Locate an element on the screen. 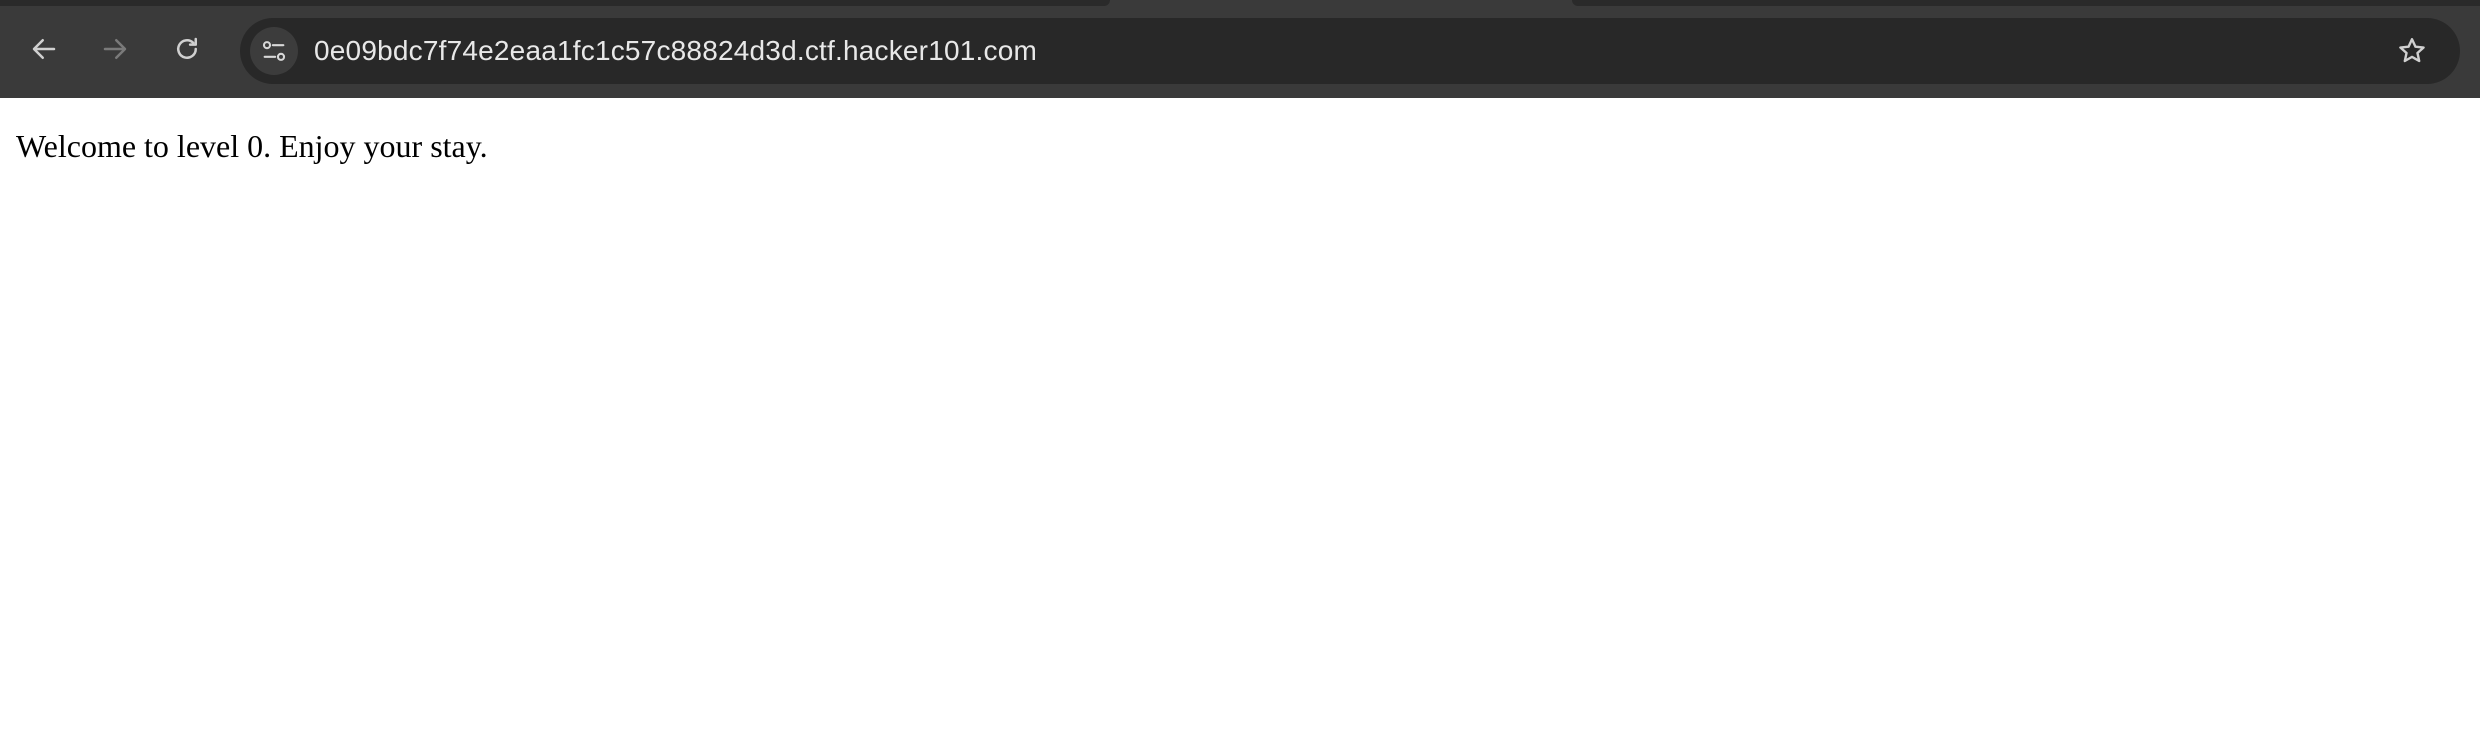 This screenshot has width=2480, height=752. arrow-left-icon is located at coordinates (44, 49).